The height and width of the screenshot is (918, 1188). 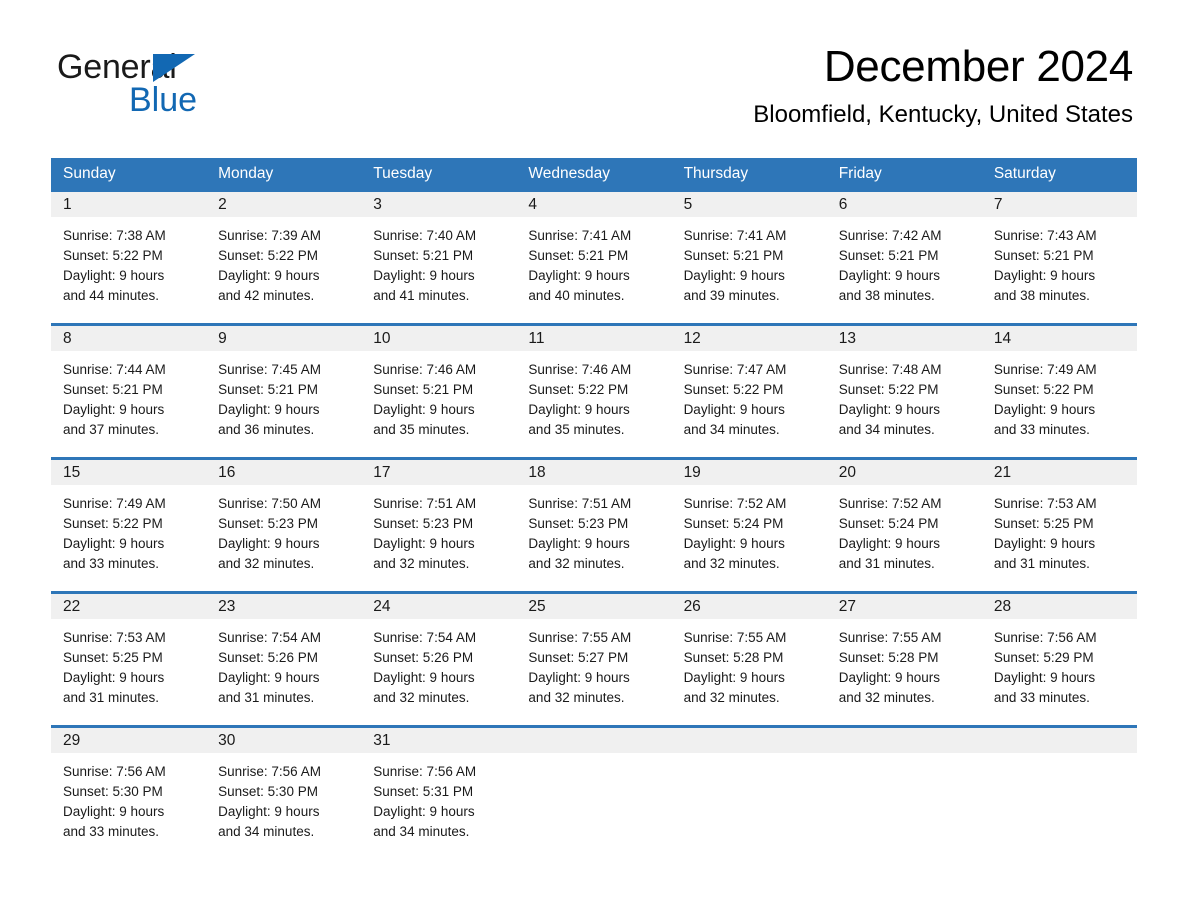 What do you see at coordinates (114, 771) in the screenshot?
I see `sunrise-text: Sunrise: 7:56 AM` at bounding box center [114, 771].